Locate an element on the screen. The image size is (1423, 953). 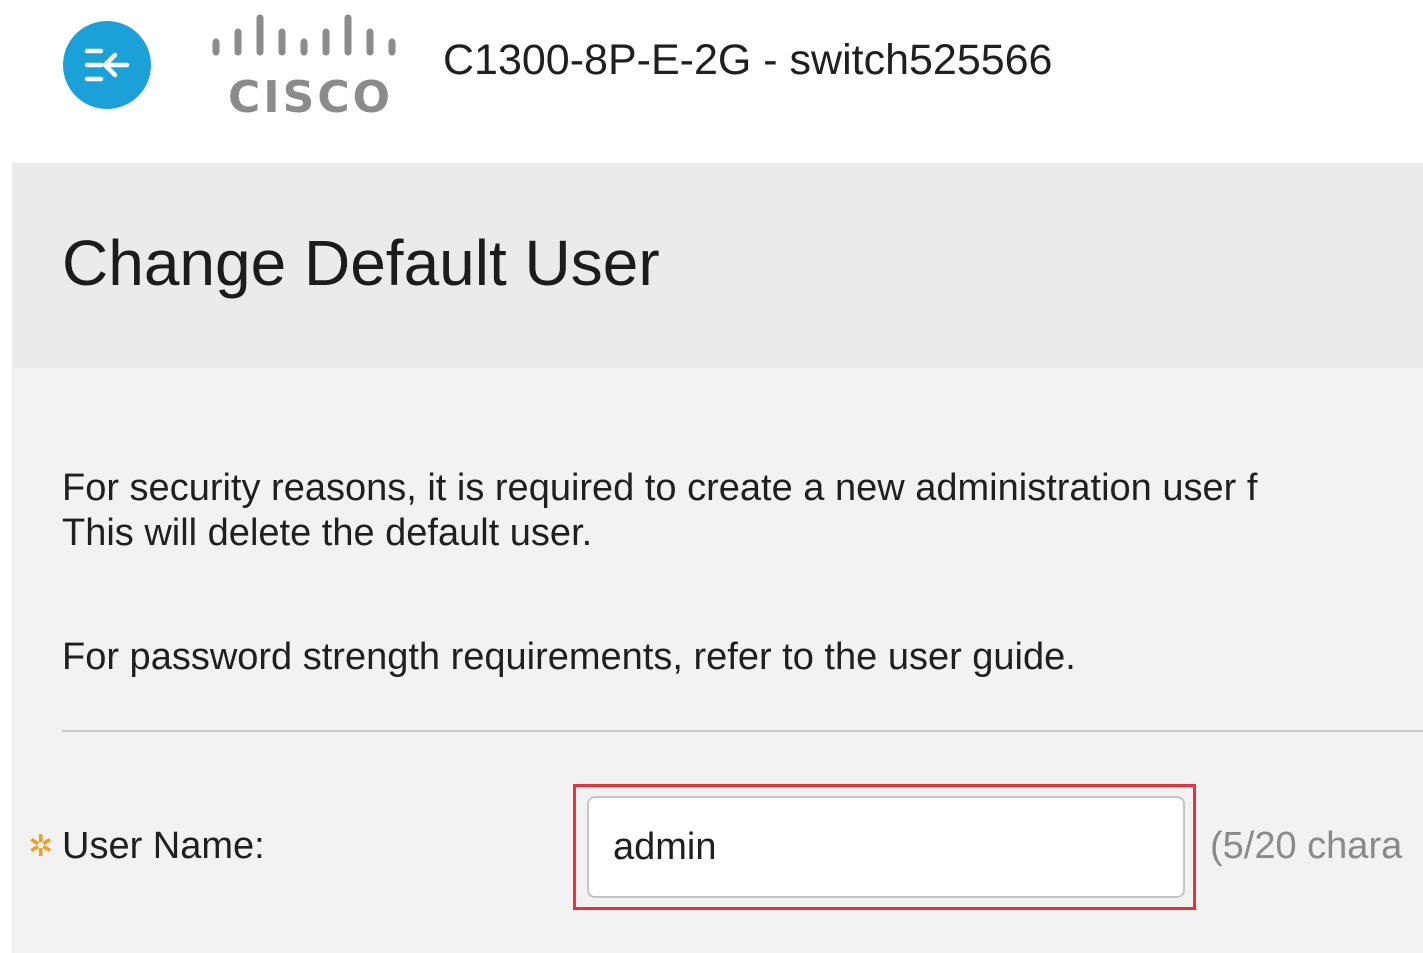
page-title: Change Default User is located at coordinates (361, 263).